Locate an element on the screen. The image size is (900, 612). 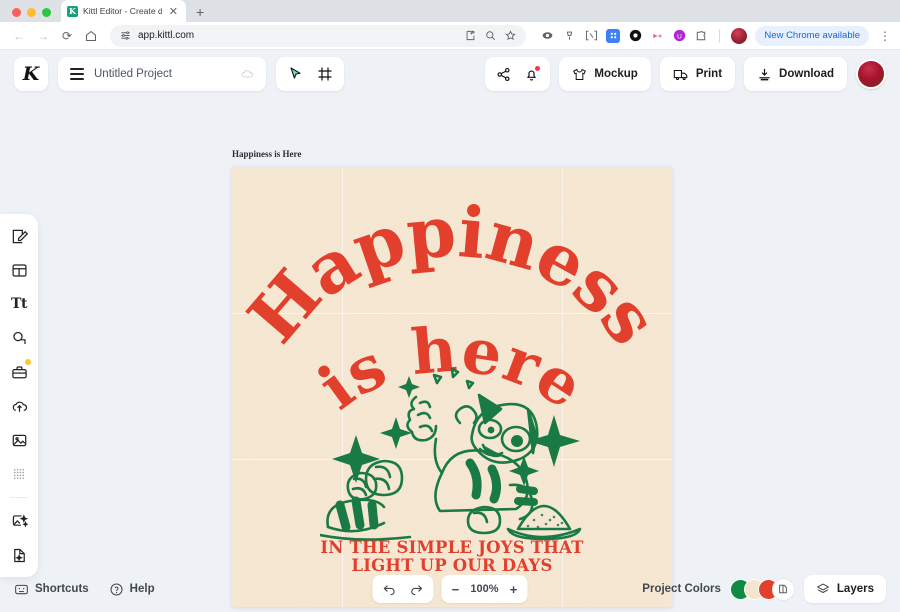
sidebar-item-elements is located at coordinates (19, 371).